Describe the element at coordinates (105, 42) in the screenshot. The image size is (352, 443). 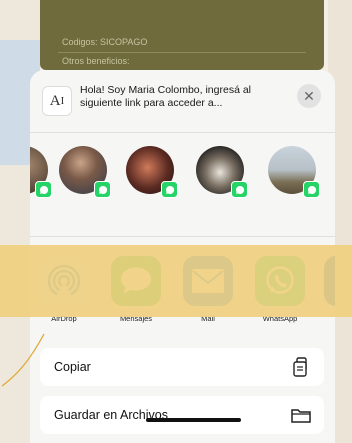
I see `top-card-line1: Codigos: SICOPAGO` at that location.